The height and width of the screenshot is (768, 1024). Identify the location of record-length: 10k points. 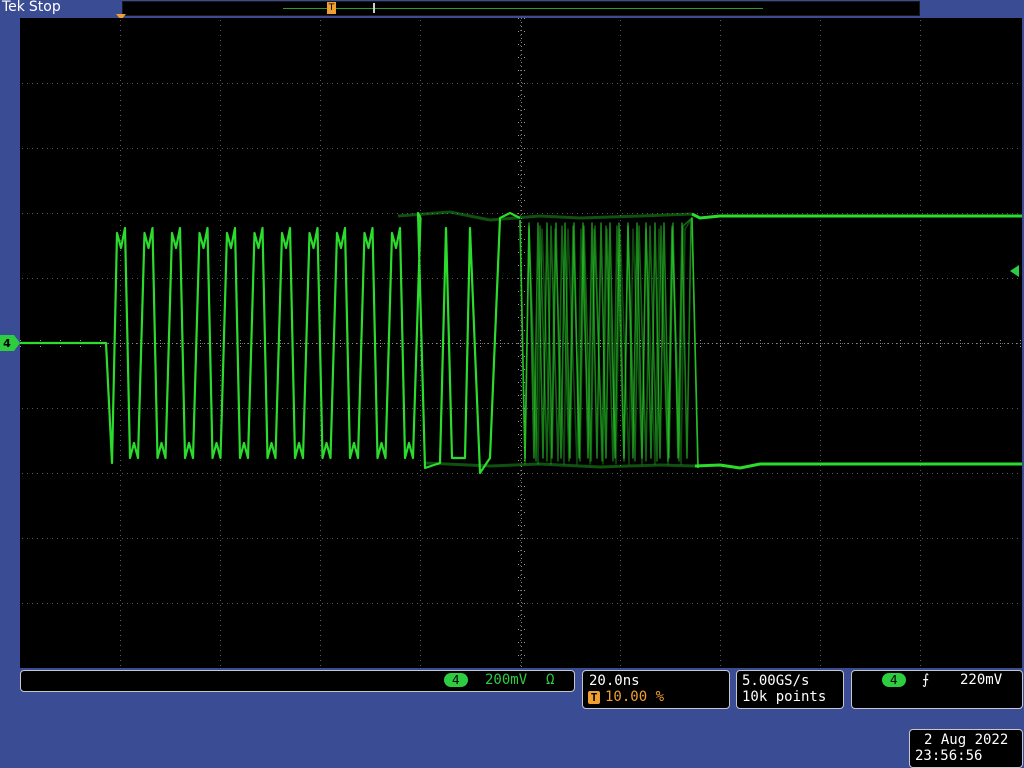
(784, 697).